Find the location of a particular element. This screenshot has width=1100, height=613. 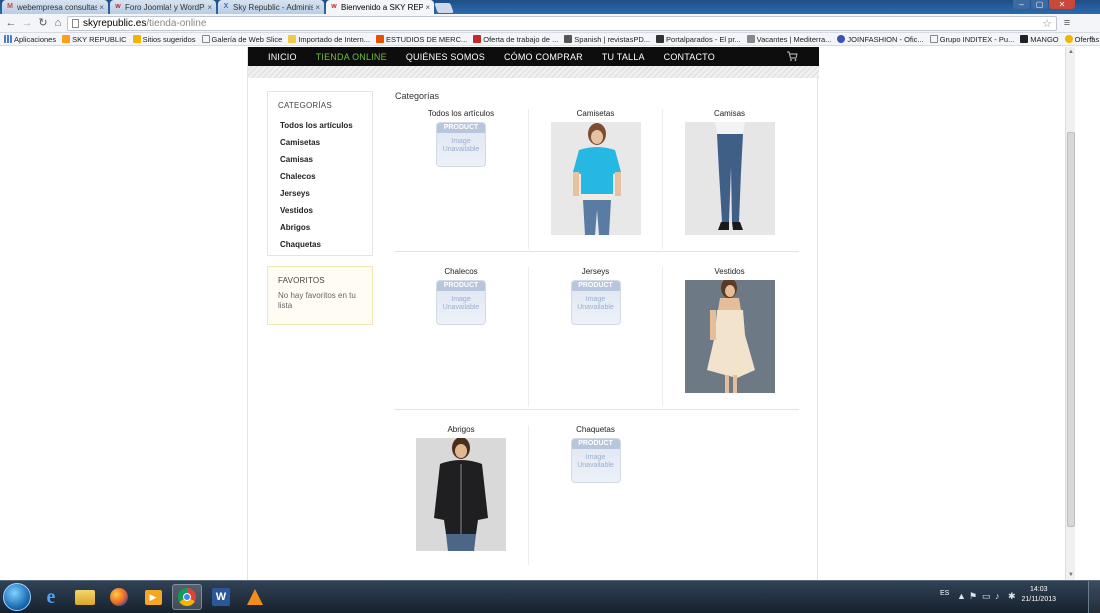

category-card-chaquetas: Chaquetas PRODUCT Image Unavailable is located at coordinates (595, 495).